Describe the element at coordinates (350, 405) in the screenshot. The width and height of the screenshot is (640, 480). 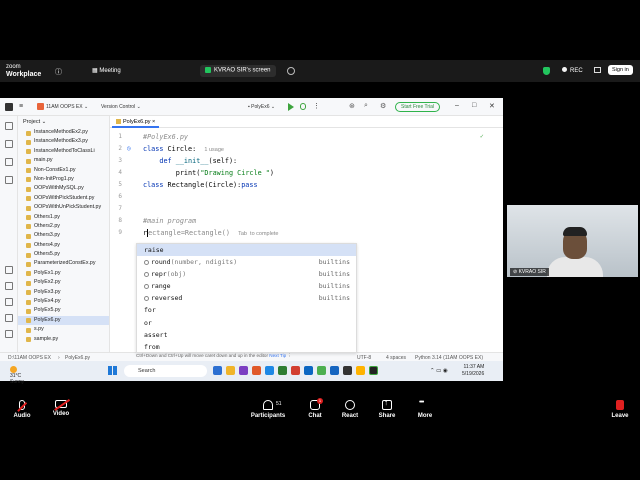
I see `react-icon` at that location.